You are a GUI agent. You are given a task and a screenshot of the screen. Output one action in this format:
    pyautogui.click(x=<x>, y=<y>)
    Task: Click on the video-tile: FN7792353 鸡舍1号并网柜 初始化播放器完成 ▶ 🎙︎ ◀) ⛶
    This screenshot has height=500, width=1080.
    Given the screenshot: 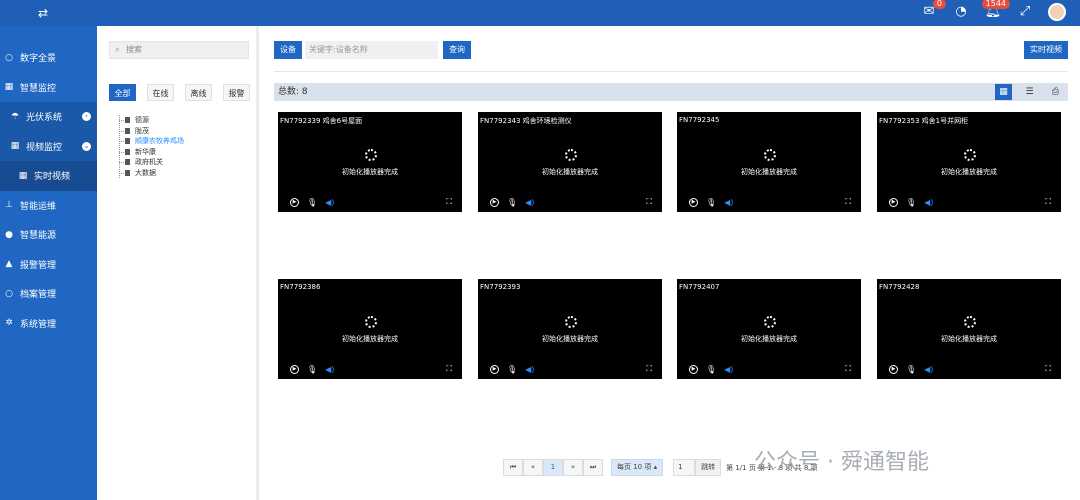 What is the action you would take?
    pyautogui.click(x=969, y=162)
    